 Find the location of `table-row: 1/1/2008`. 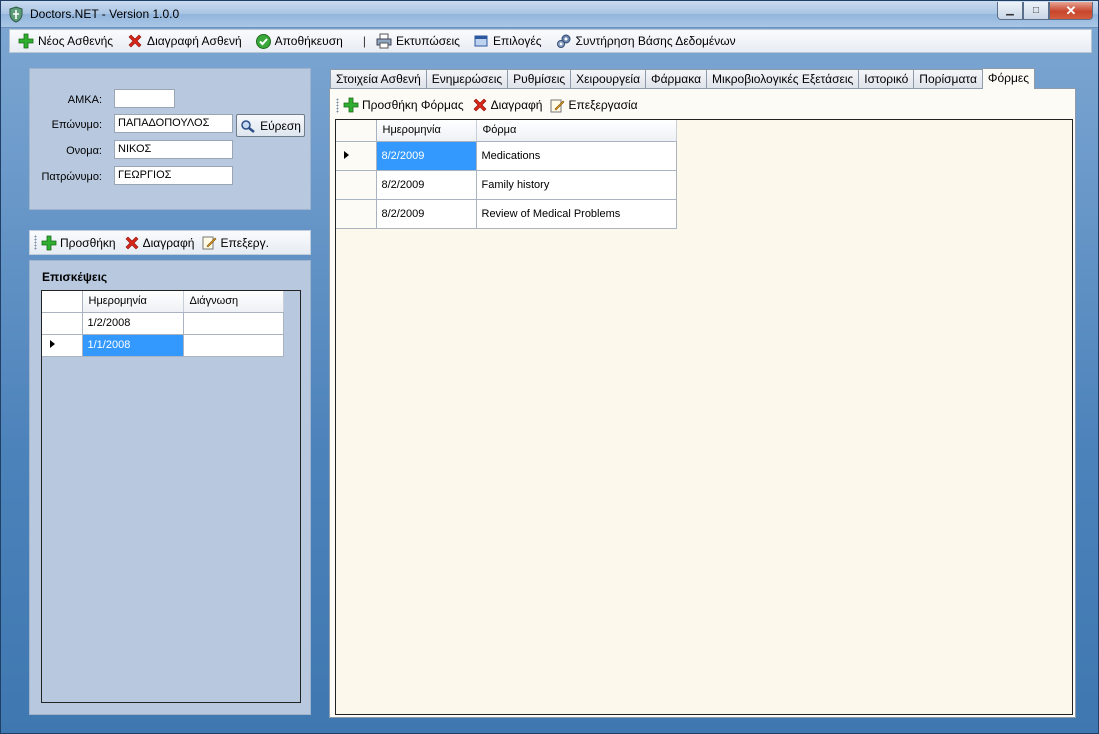

table-row: 1/1/2008 is located at coordinates (163, 345).